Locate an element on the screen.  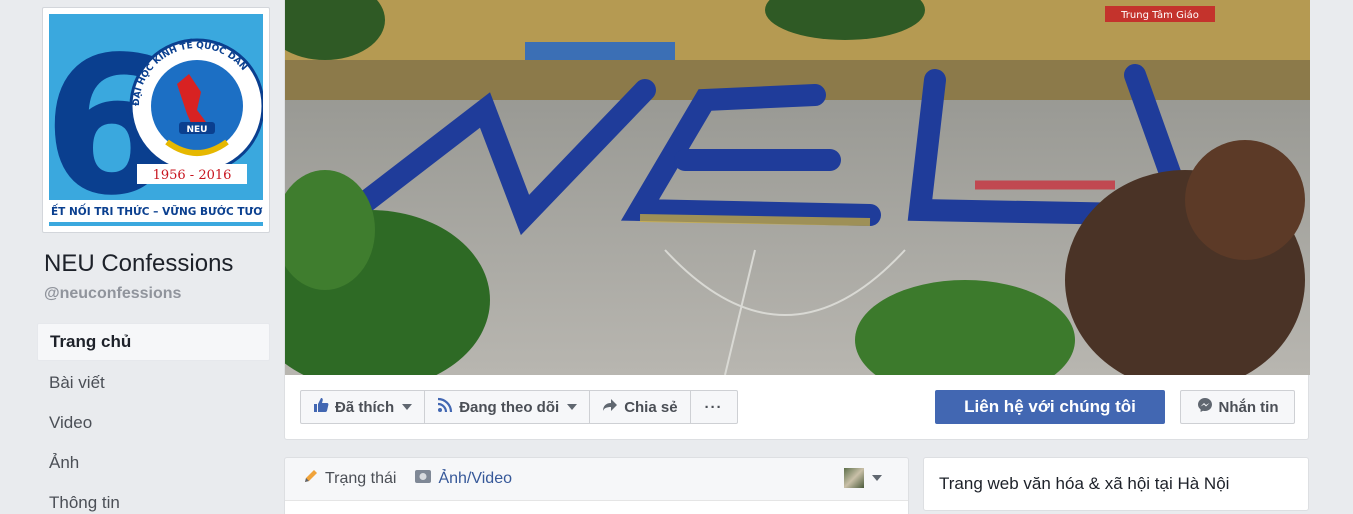
contact-us-button: Liên hệ với chúng tôi is located at coordinates (1050, 407).